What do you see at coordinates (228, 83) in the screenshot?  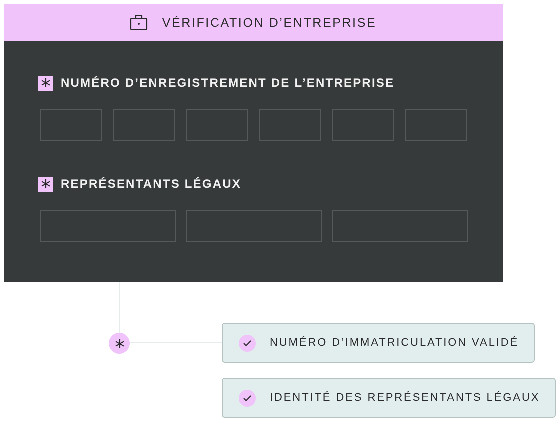 I see `field-label: NUMÉRO D’ENREGISTREMENT DE L’ENTREPRISE` at bounding box center [228, 83].